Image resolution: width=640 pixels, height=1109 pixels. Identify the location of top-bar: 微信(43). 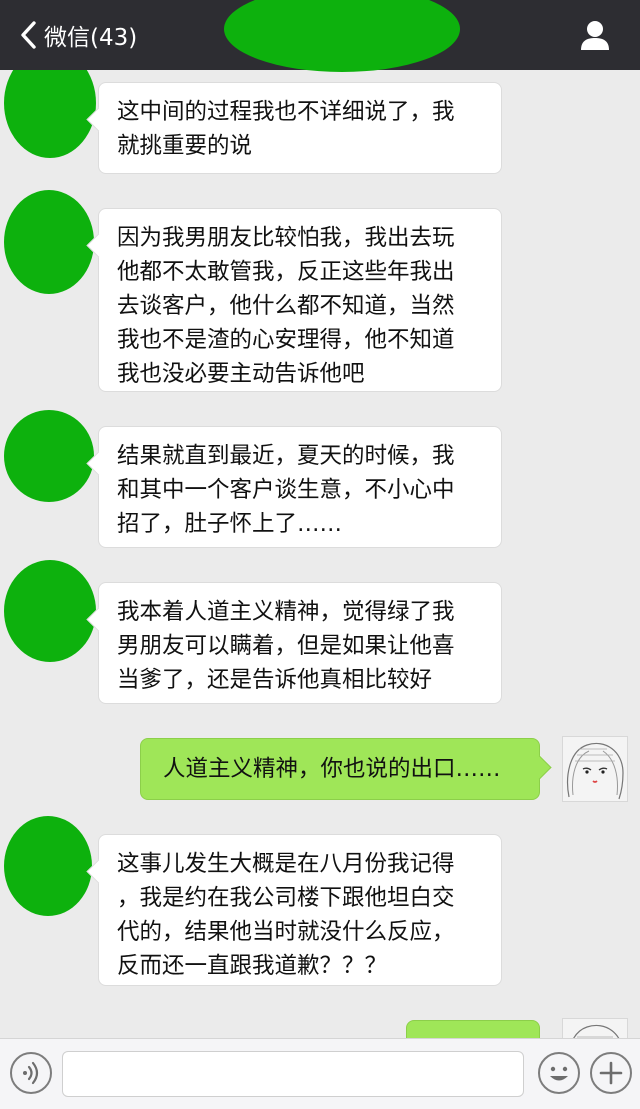
(320, 36).